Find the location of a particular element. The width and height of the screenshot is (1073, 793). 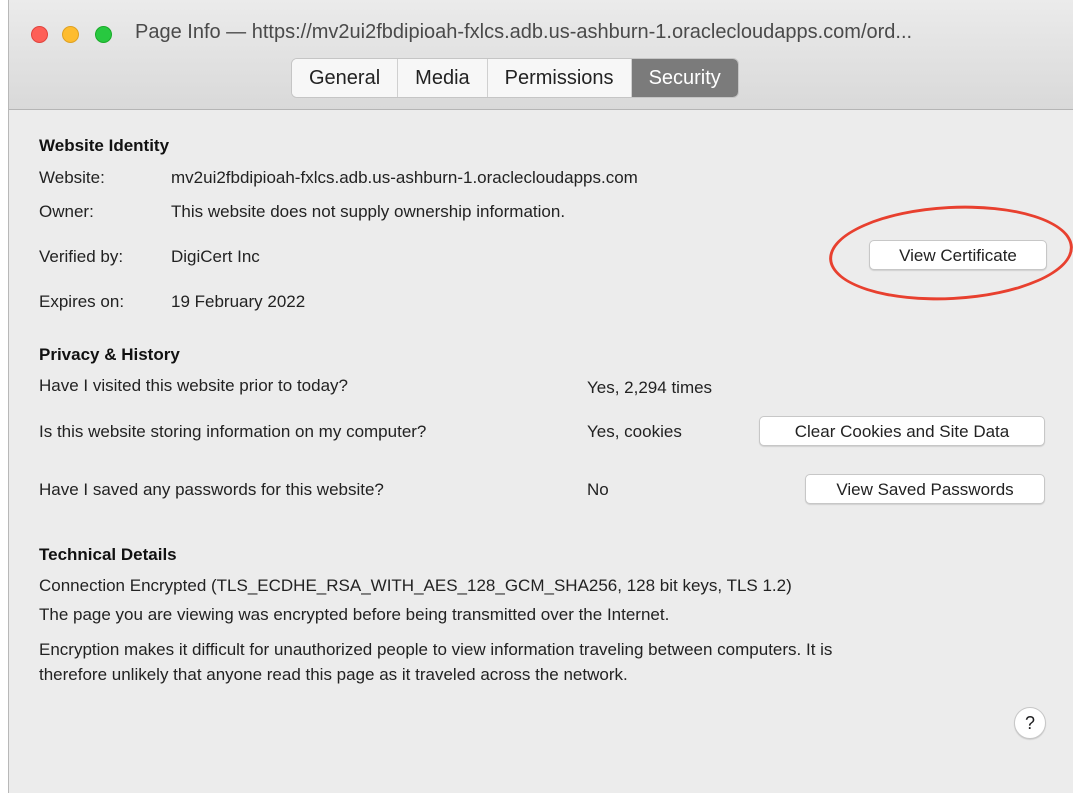

tab-security: Security is located at coordinates (684, 78).